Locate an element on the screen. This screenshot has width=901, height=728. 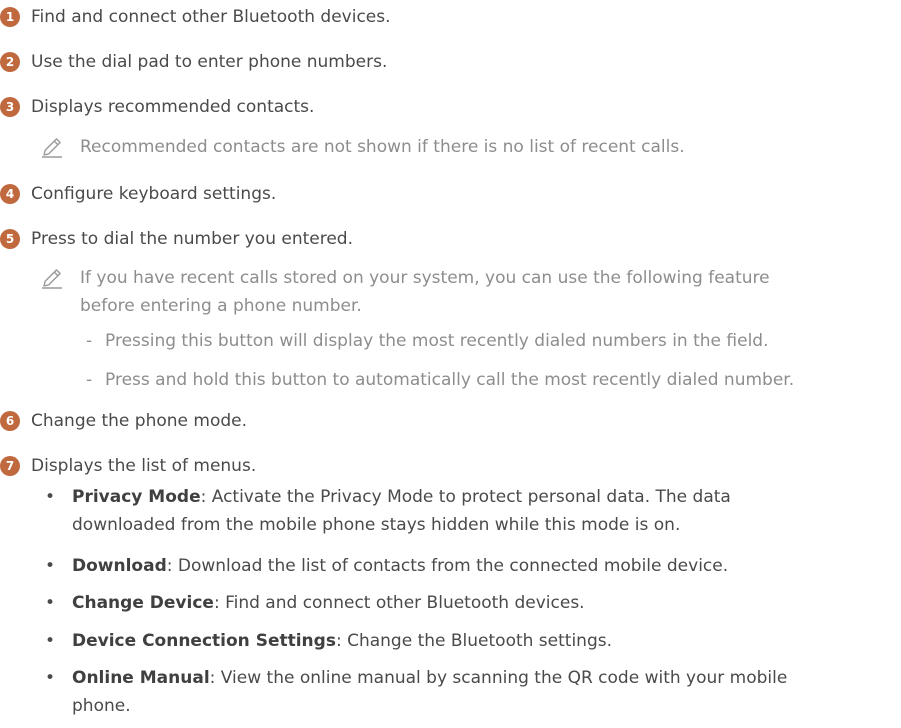
item-text: Change the phone mode. is located at coordinates (139, 421).